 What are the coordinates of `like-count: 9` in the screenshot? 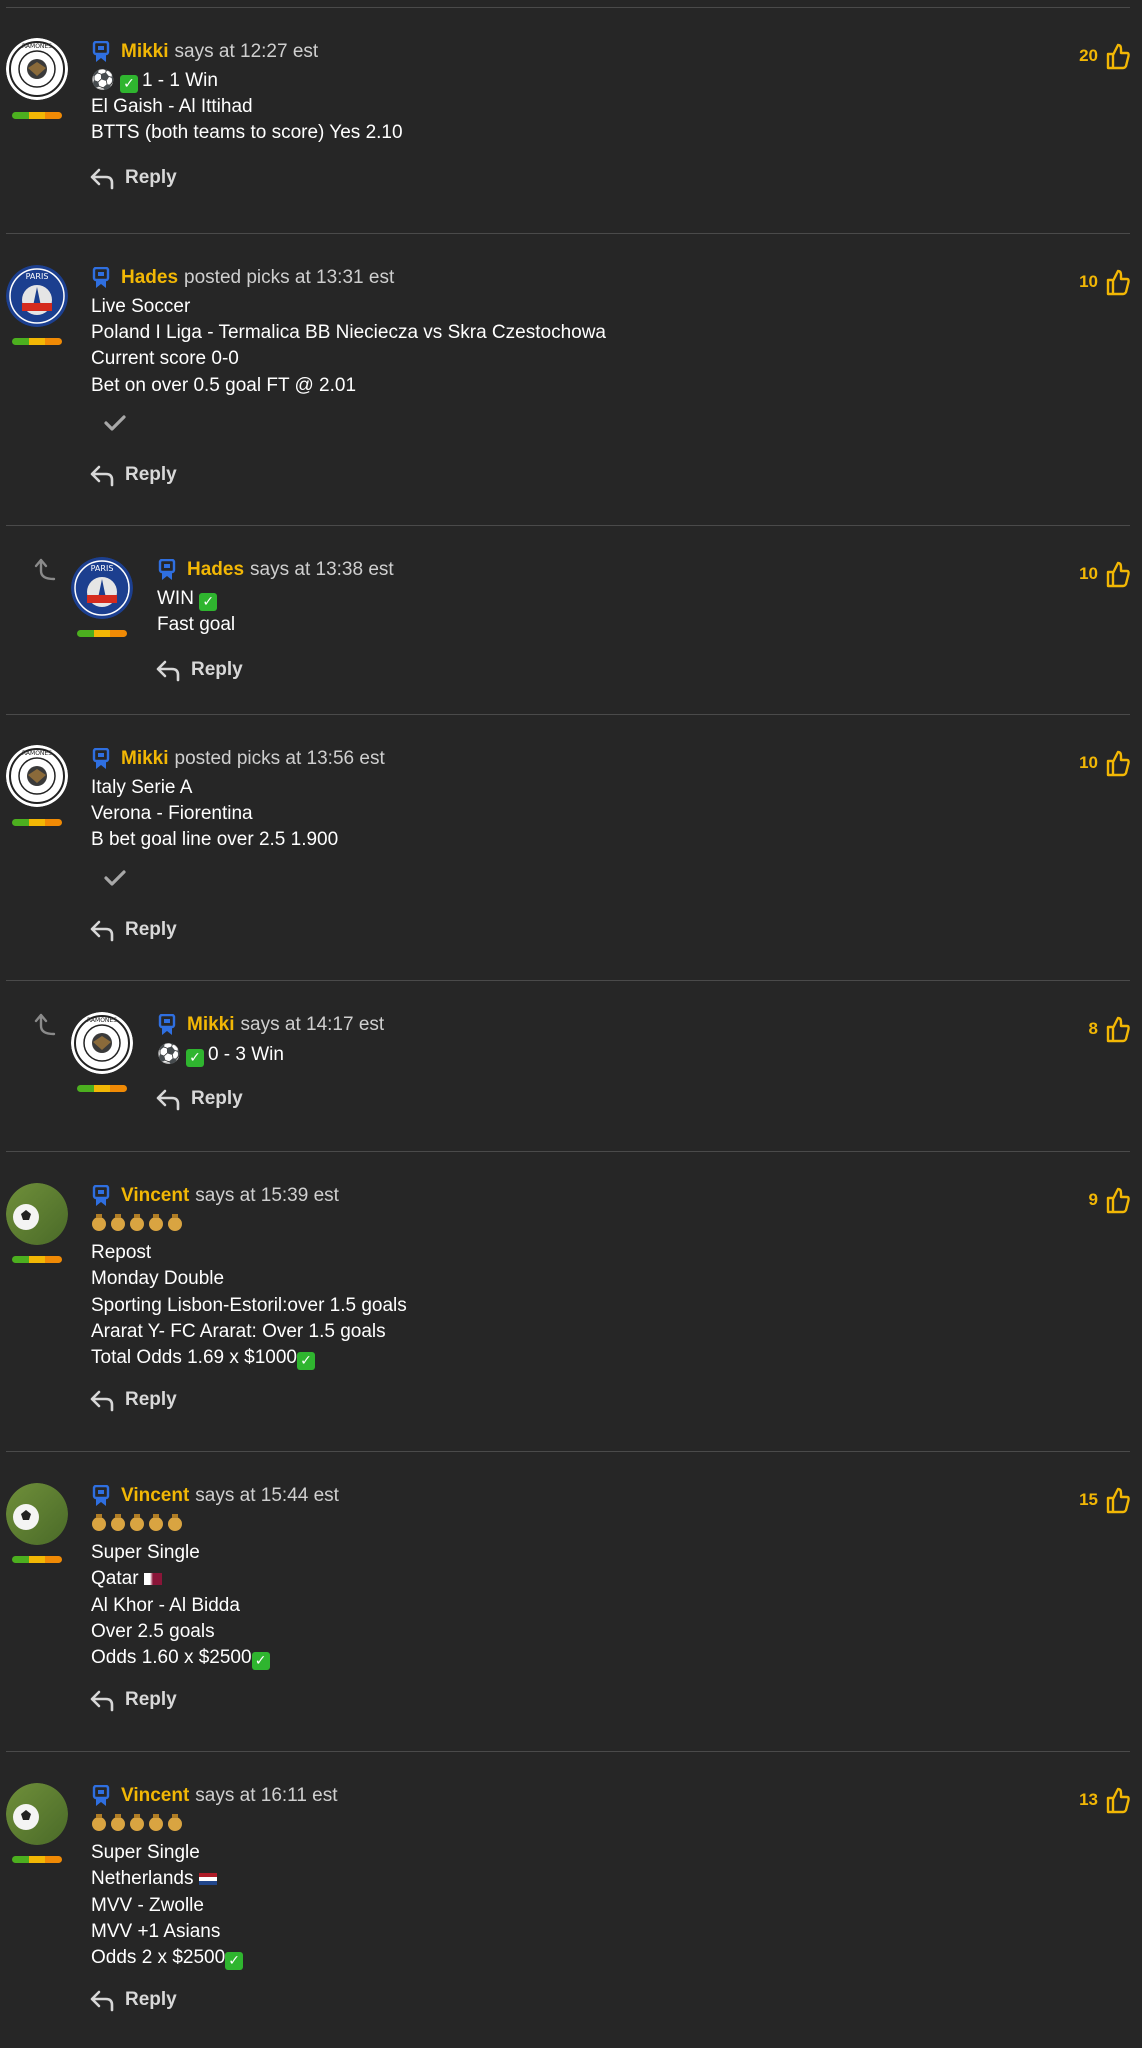 It's located at (1093, 1199).